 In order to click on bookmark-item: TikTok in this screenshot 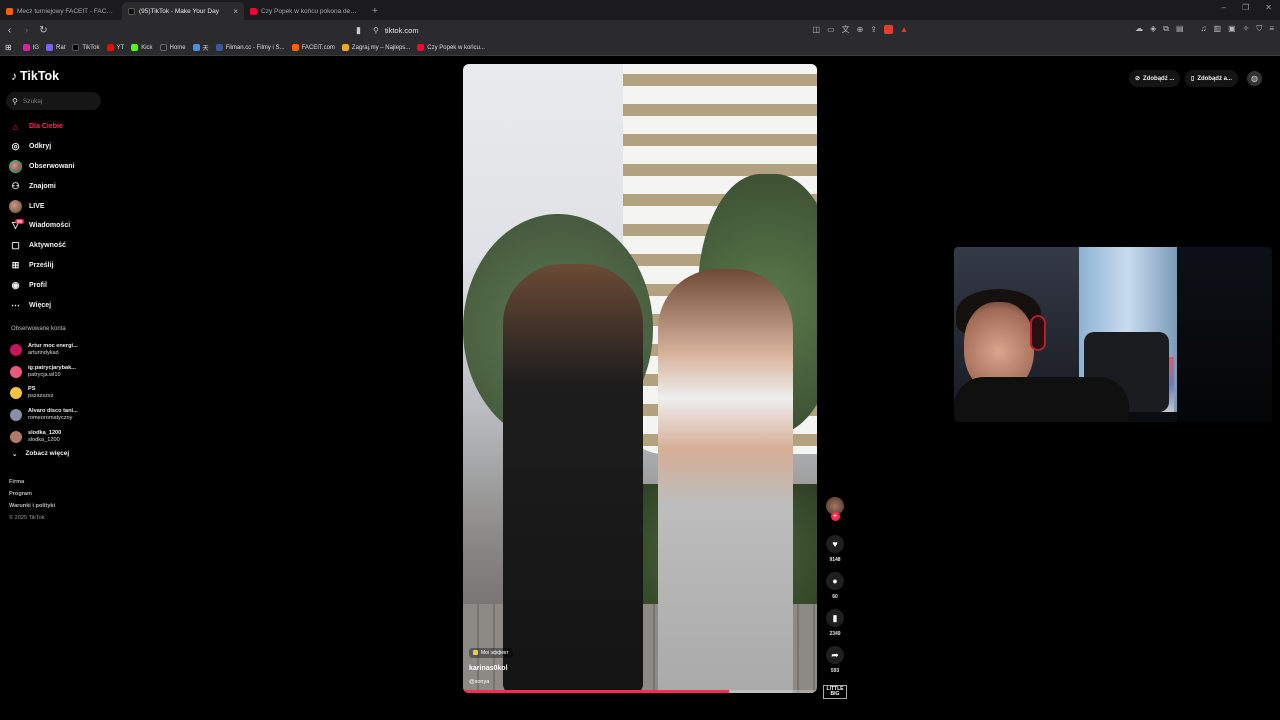, I will do `click(86, 47)`.